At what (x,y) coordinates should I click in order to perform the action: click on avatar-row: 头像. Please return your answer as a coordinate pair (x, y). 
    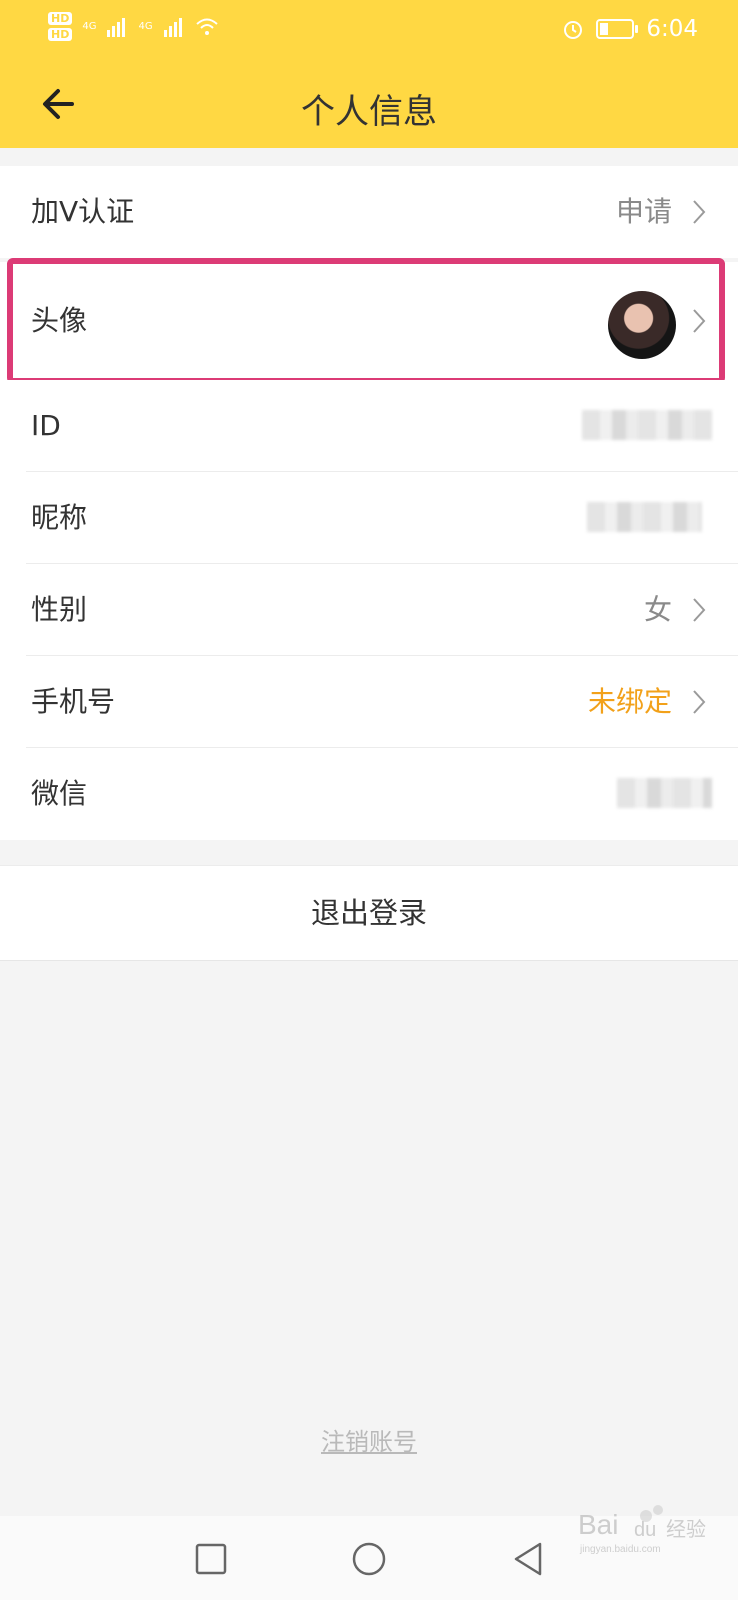
    Looking at the image, I should click on (369, 321).